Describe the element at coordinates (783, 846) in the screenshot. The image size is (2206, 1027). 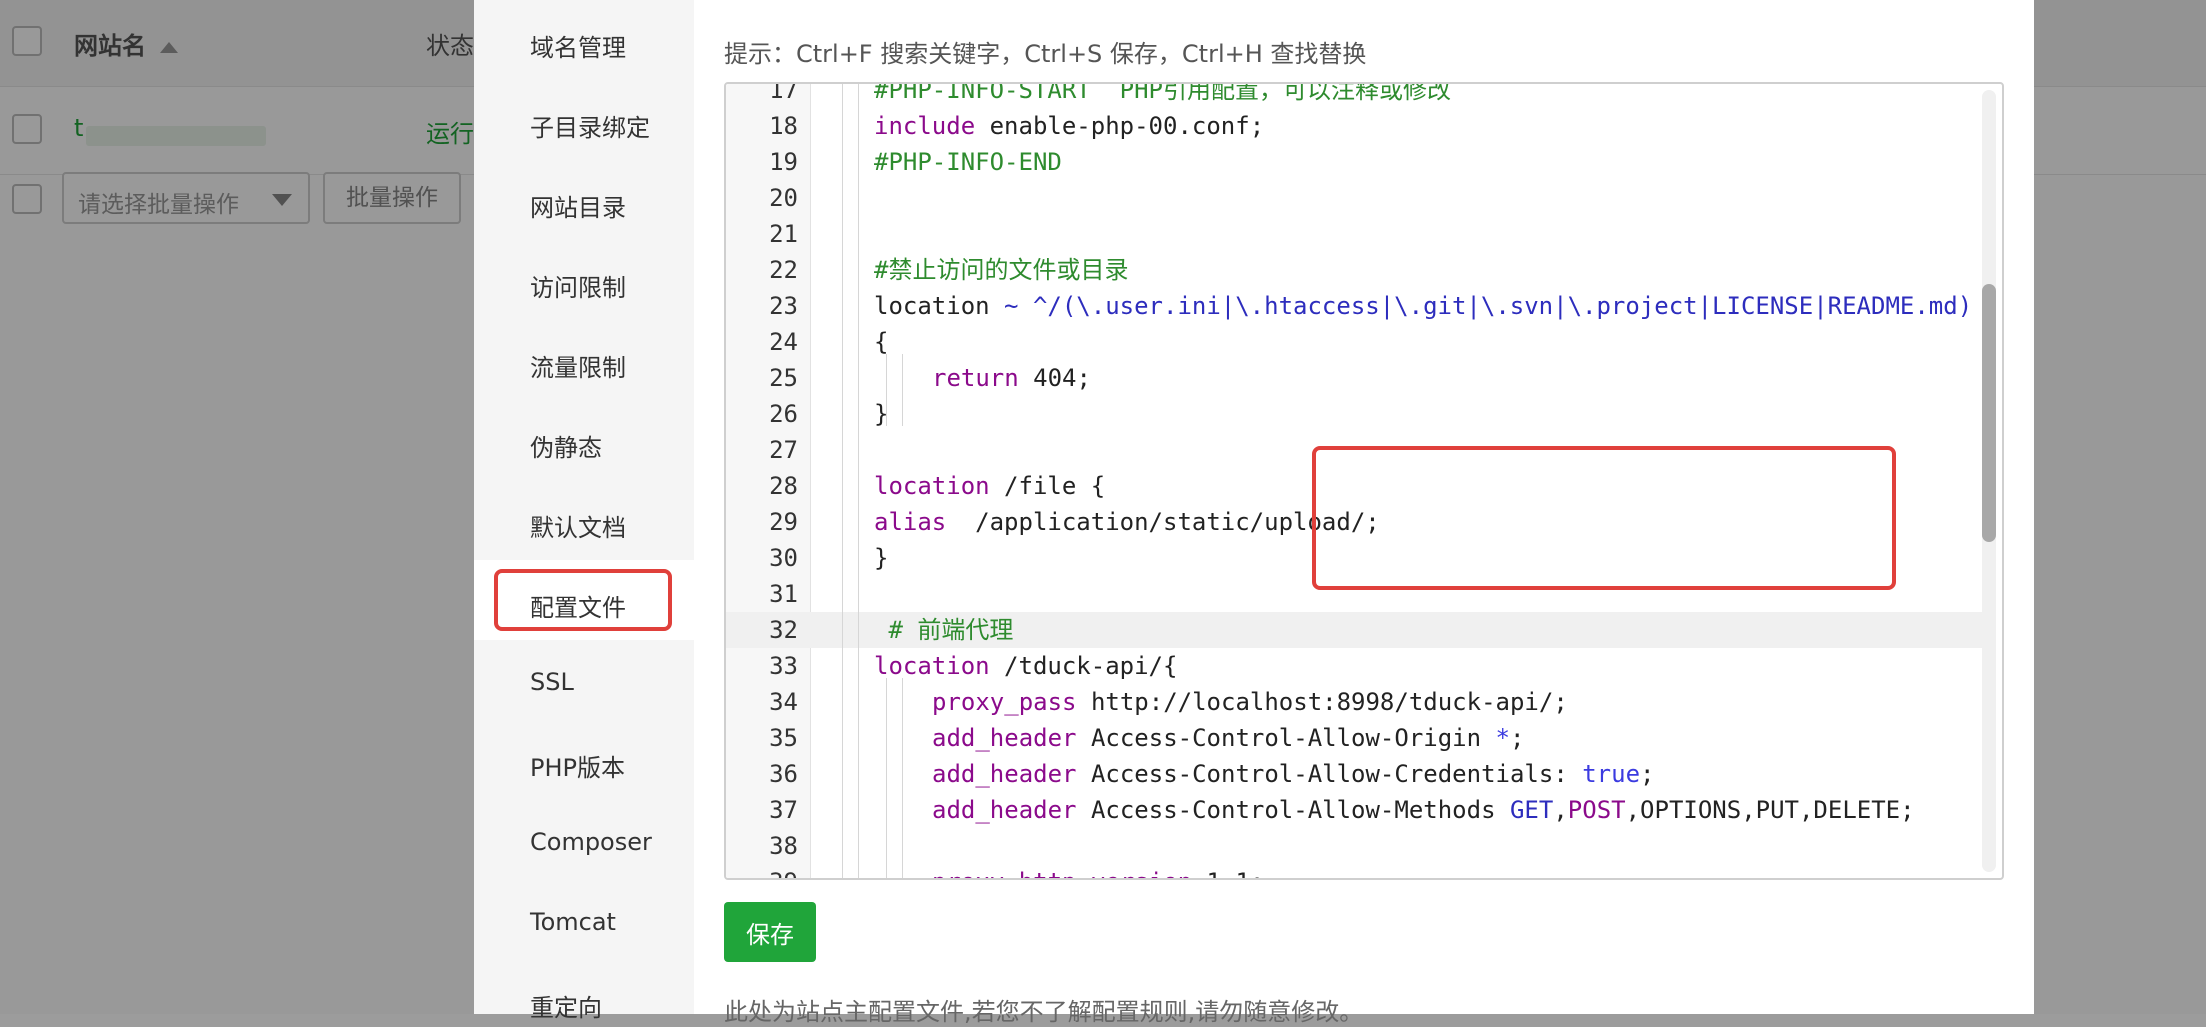
I see `line-number: 38` at that location.